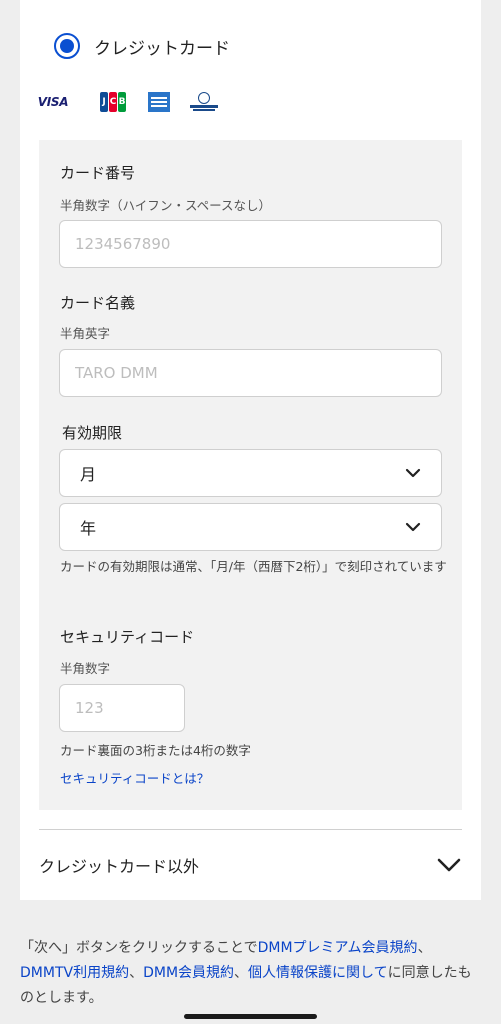  I want to click on card-name-hint: 半角英字, so click(85, 333).